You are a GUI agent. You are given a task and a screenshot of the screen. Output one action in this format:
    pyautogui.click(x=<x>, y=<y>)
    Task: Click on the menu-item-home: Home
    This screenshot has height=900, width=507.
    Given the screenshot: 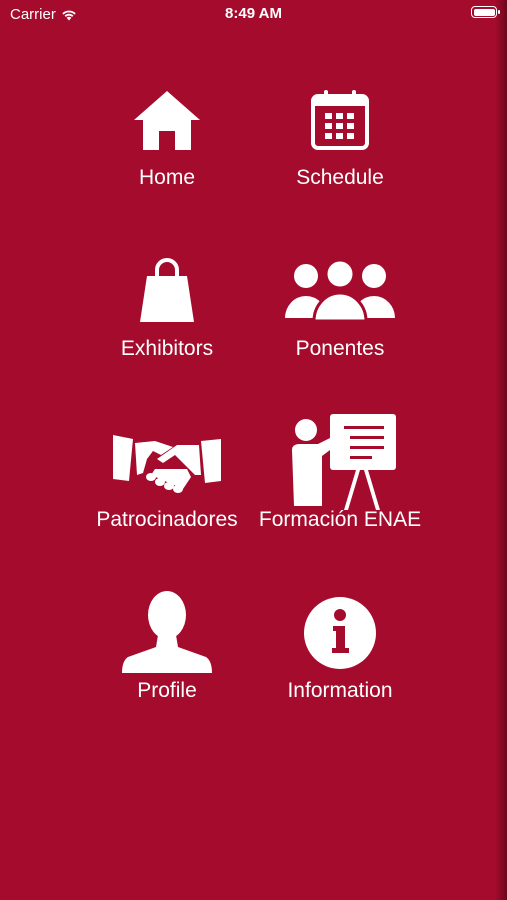 What is the action you would take?
    pyautogui.click(x=167, y=145)
    